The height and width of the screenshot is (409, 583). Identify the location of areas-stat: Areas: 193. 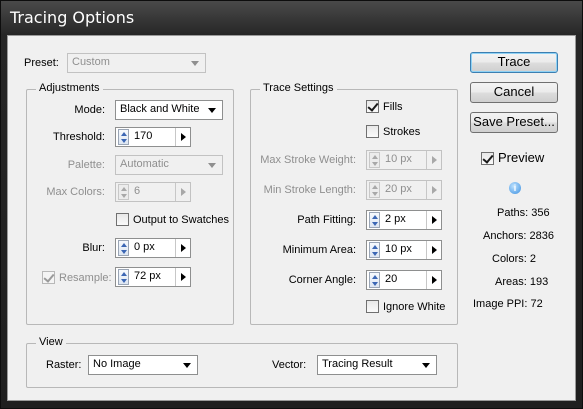
(522, 282).